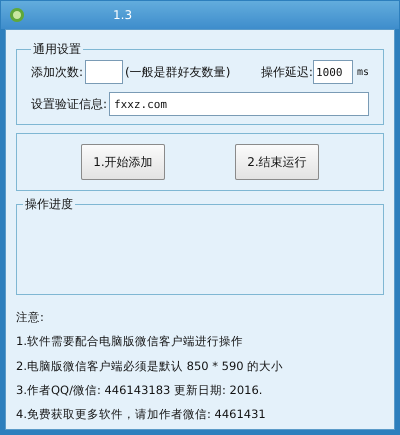  I want to click on app-icon, so click(17, 15).